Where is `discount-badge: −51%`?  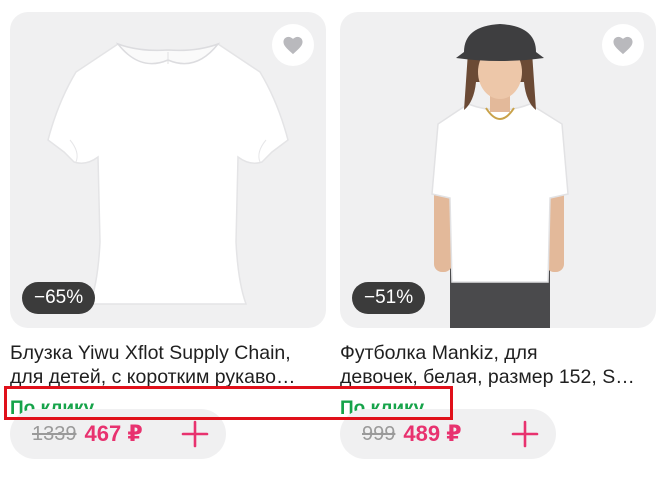 discount-badge: −51% is located at coordinates (389, 298).